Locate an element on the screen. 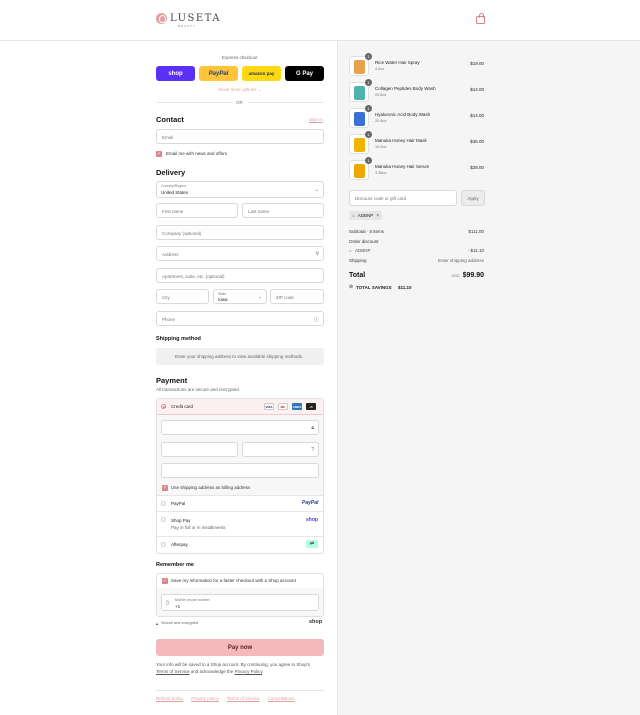  brand-sub: BEAUTY is located at coordinates (187, 26).